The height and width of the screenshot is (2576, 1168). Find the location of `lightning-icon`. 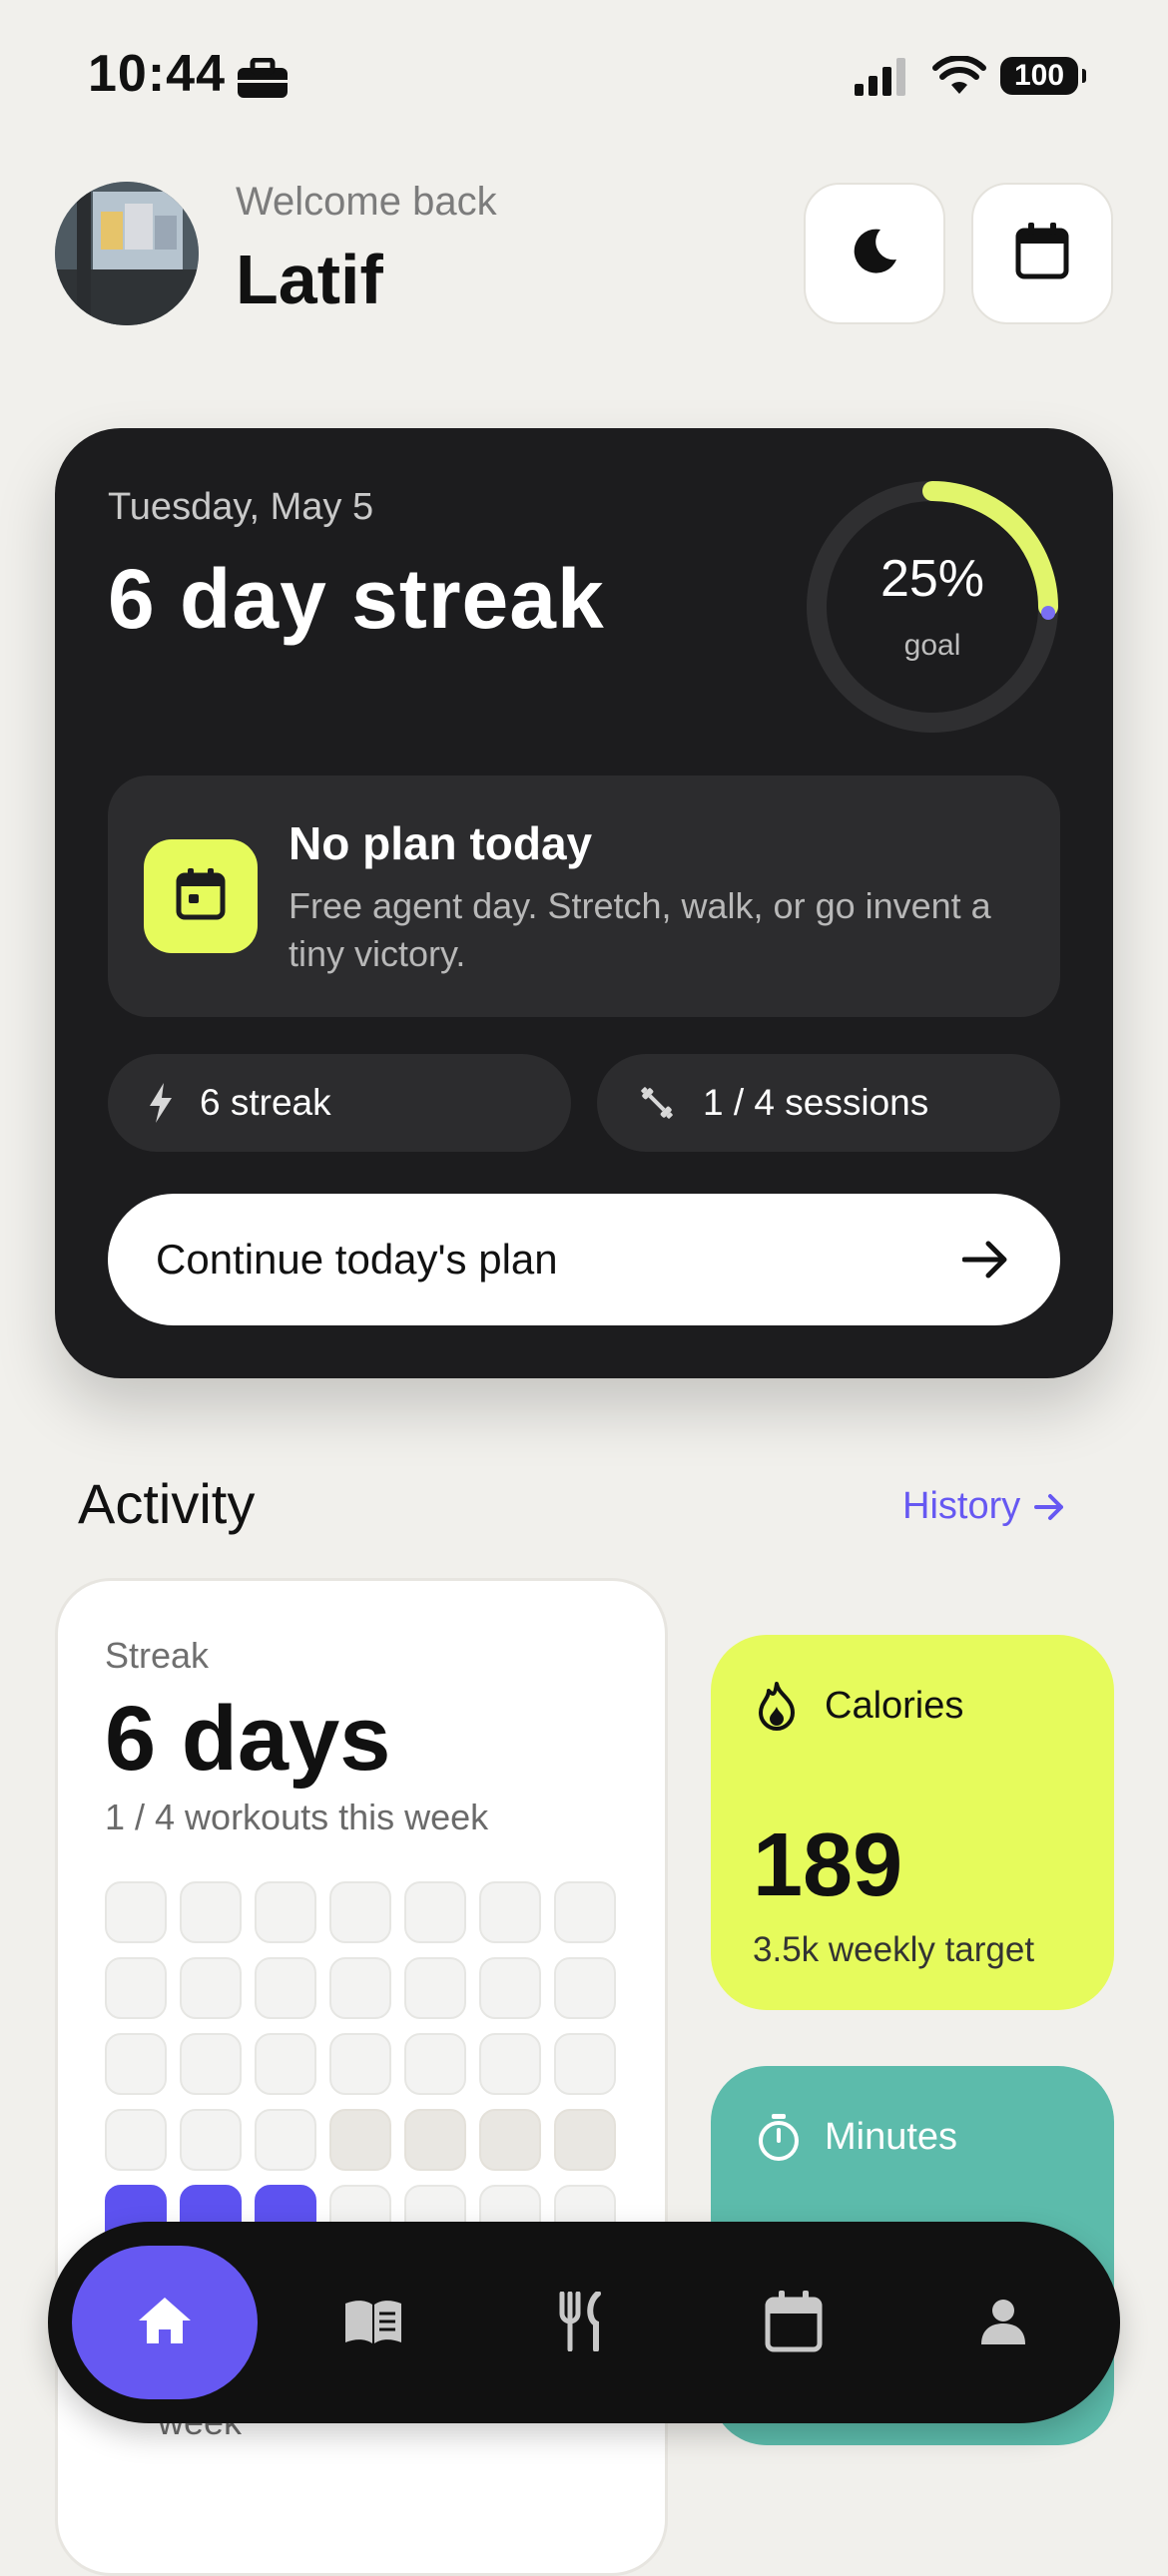

lightning-icon is located at coordinates (161, 1103).